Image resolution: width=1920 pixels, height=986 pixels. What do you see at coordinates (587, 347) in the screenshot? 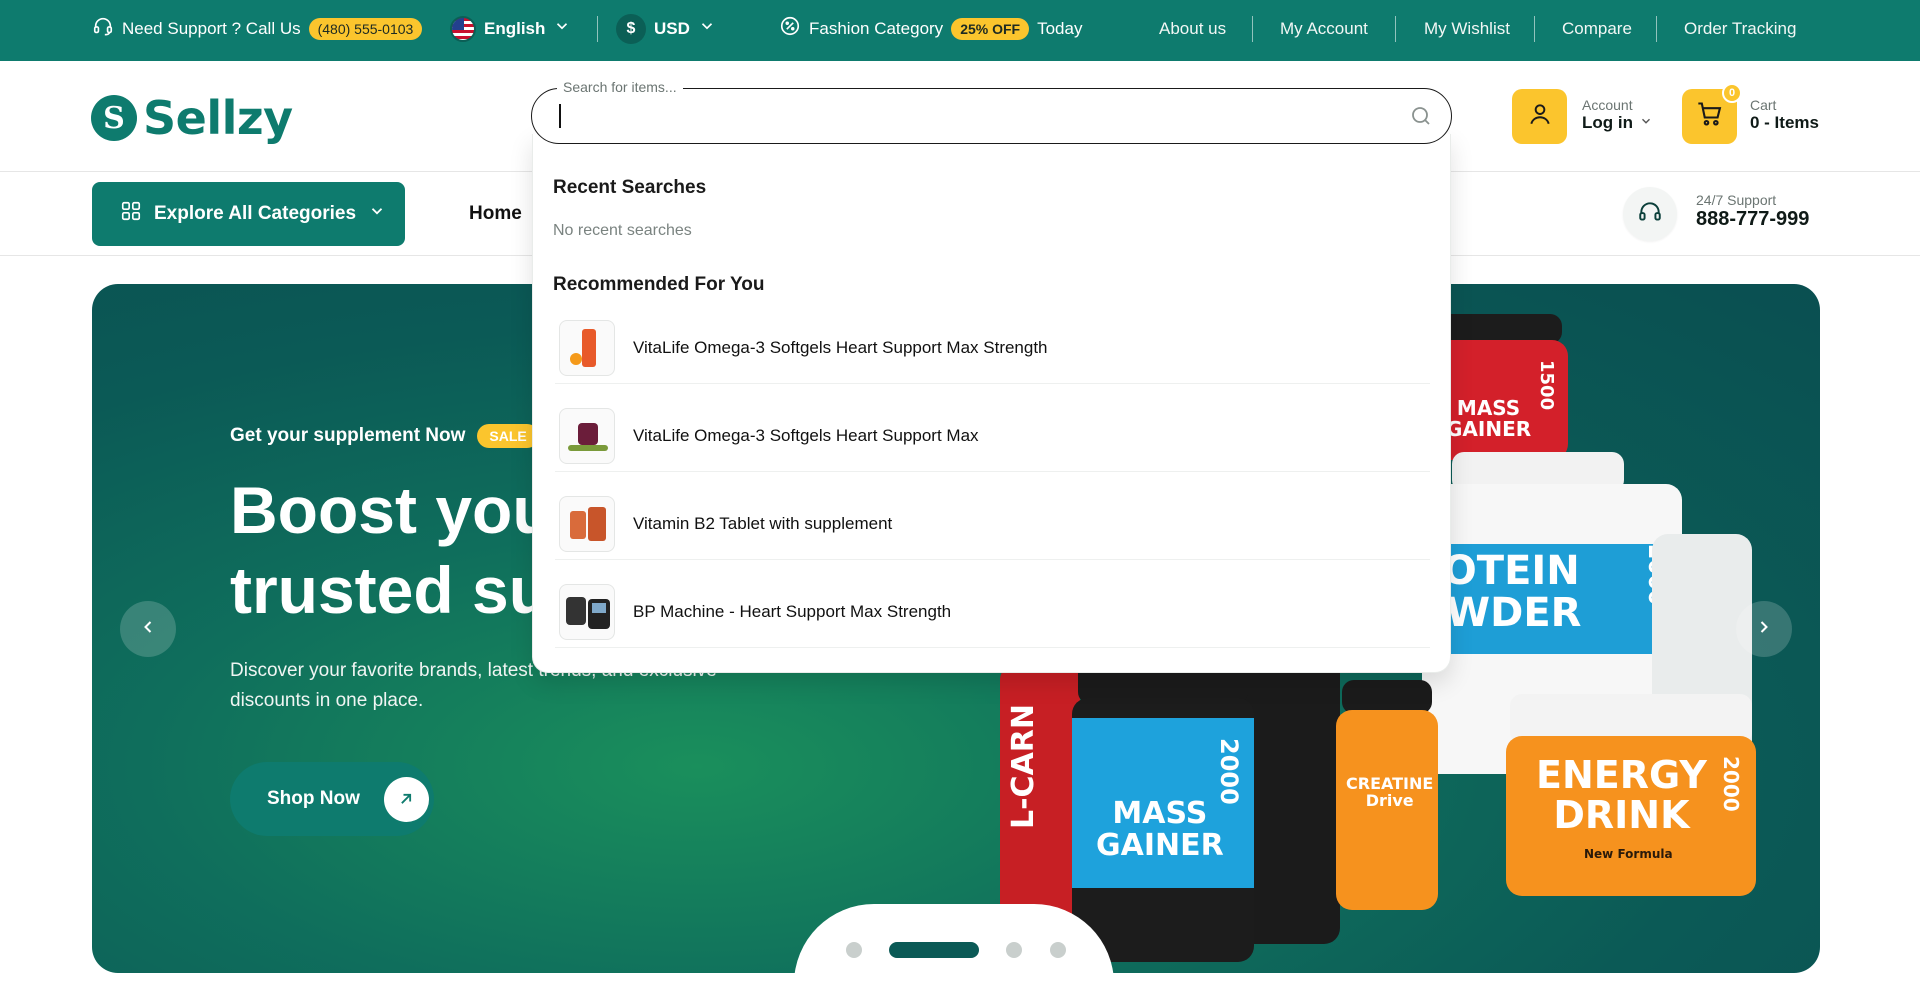
I see `supplement-bottle-icon` at bounding box center [587, 347].